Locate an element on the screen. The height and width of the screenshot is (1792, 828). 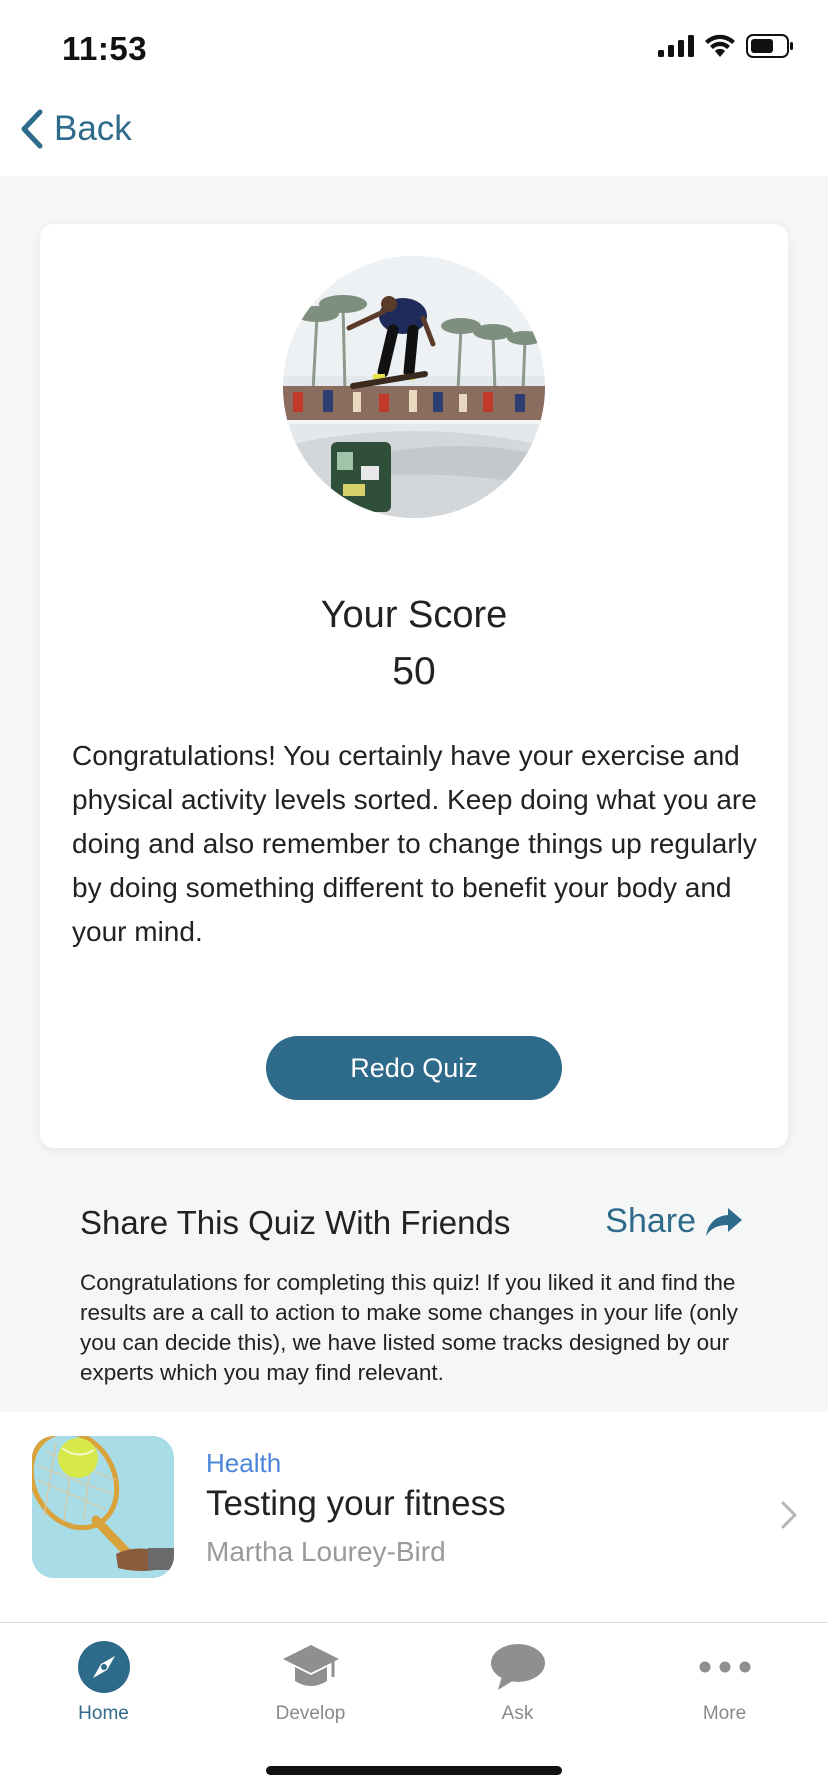
tab-ask: Ask is located at coordinates (517, 1681).